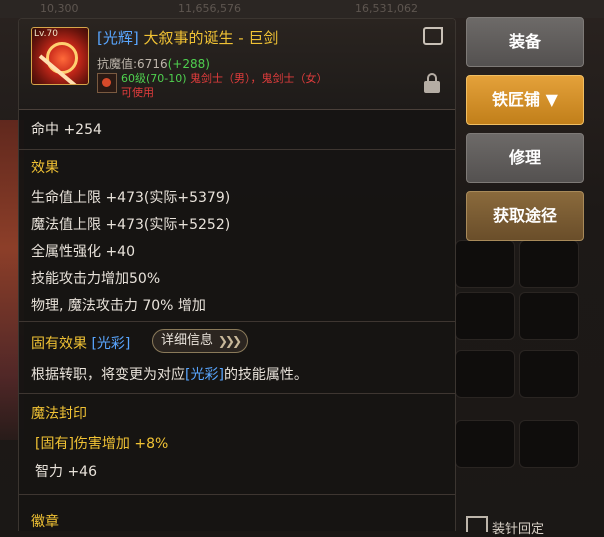  What do you see at coordinates (96, 279) in the screenshot?
I see `stat-line: 技能攻击力增加50%` at bounding box center [96, 279].